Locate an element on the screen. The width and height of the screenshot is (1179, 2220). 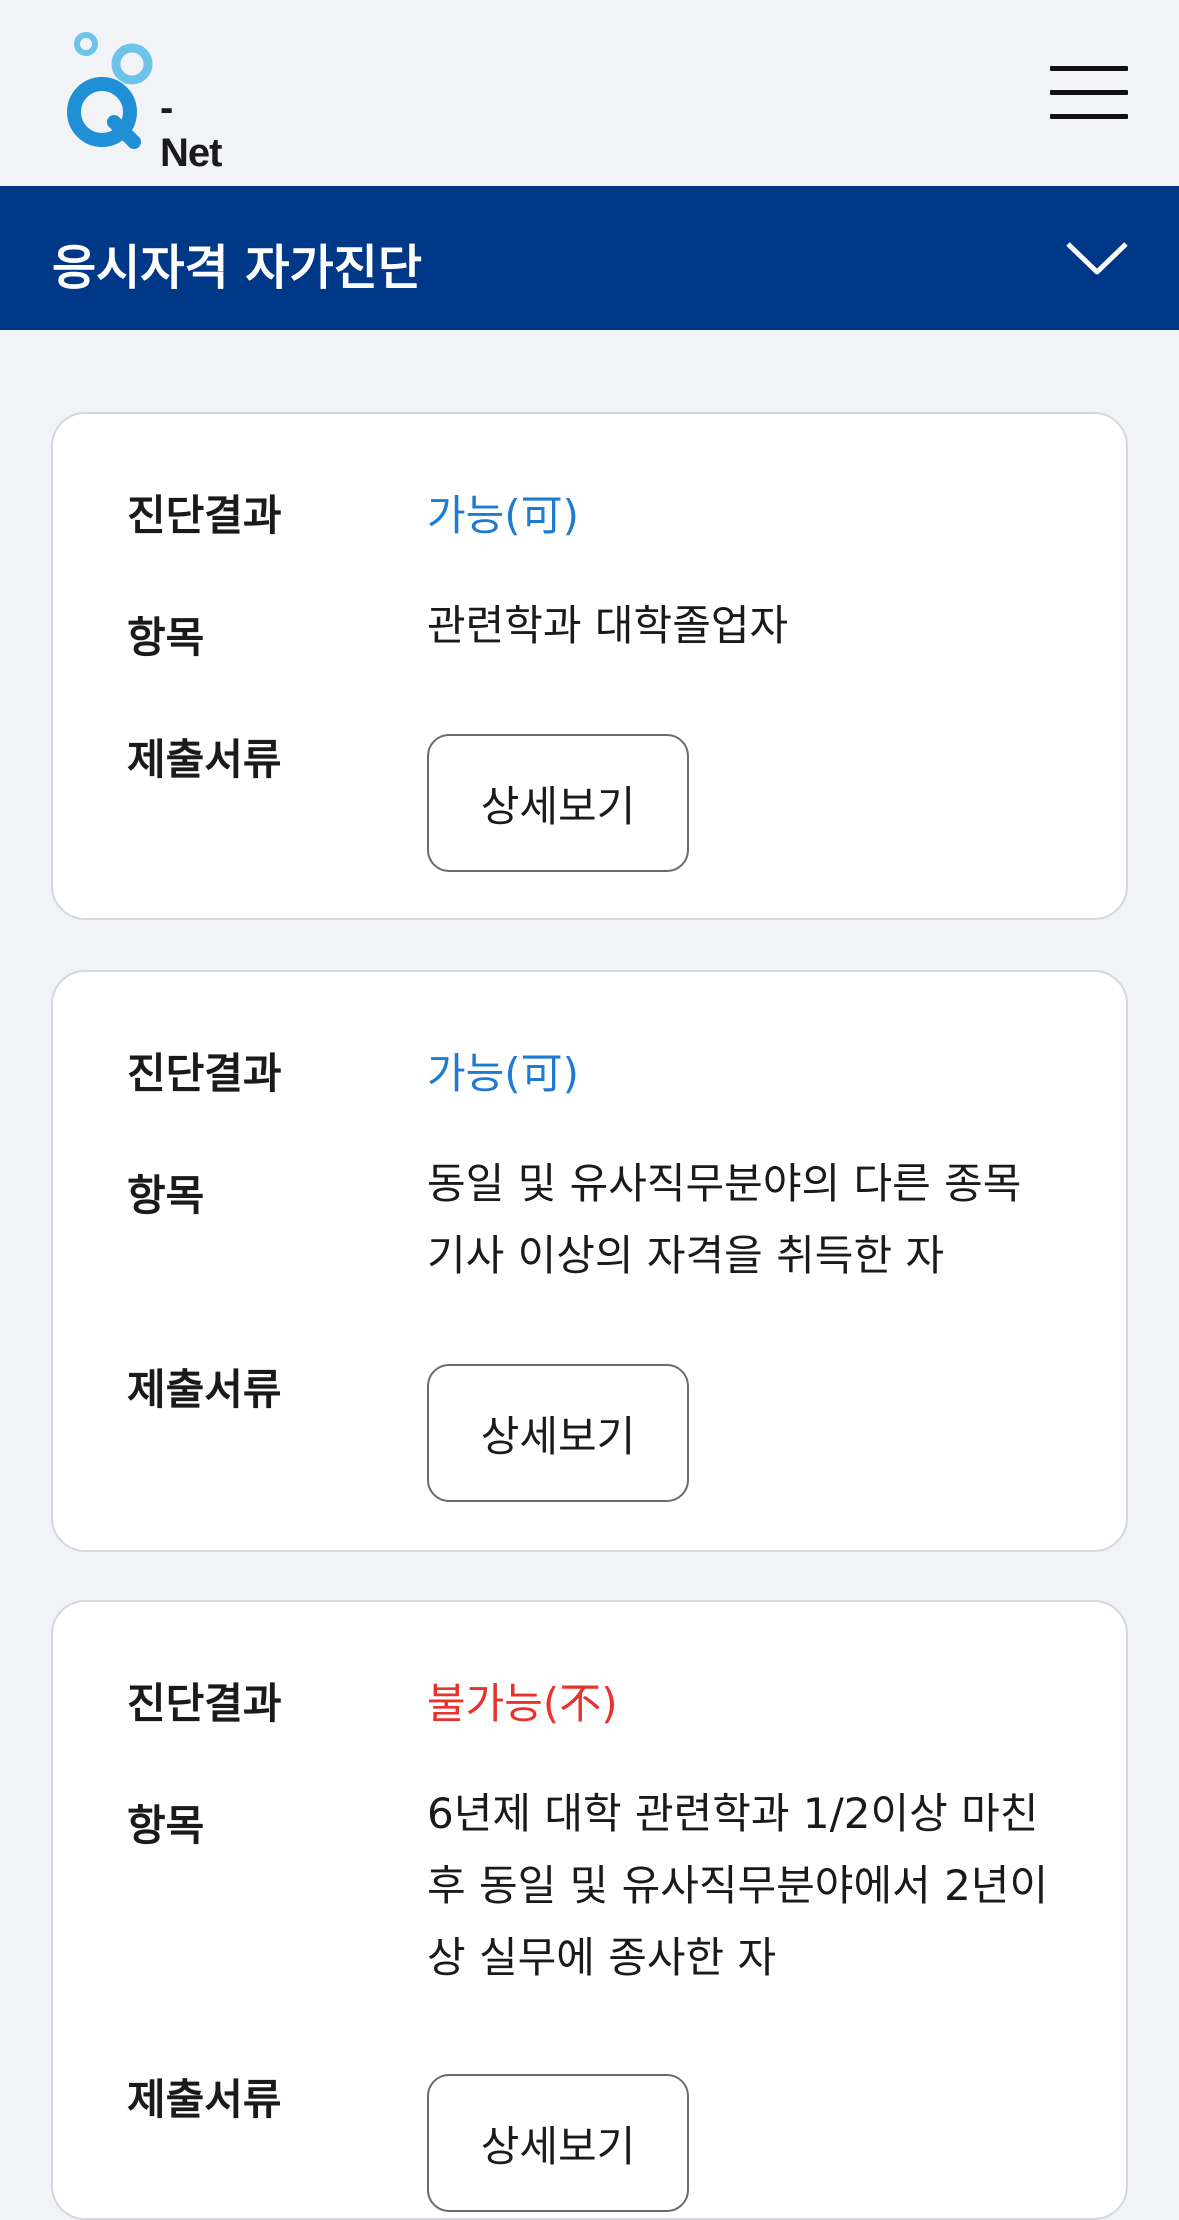
logo-text: - Net is located at coordinates (191, 130).